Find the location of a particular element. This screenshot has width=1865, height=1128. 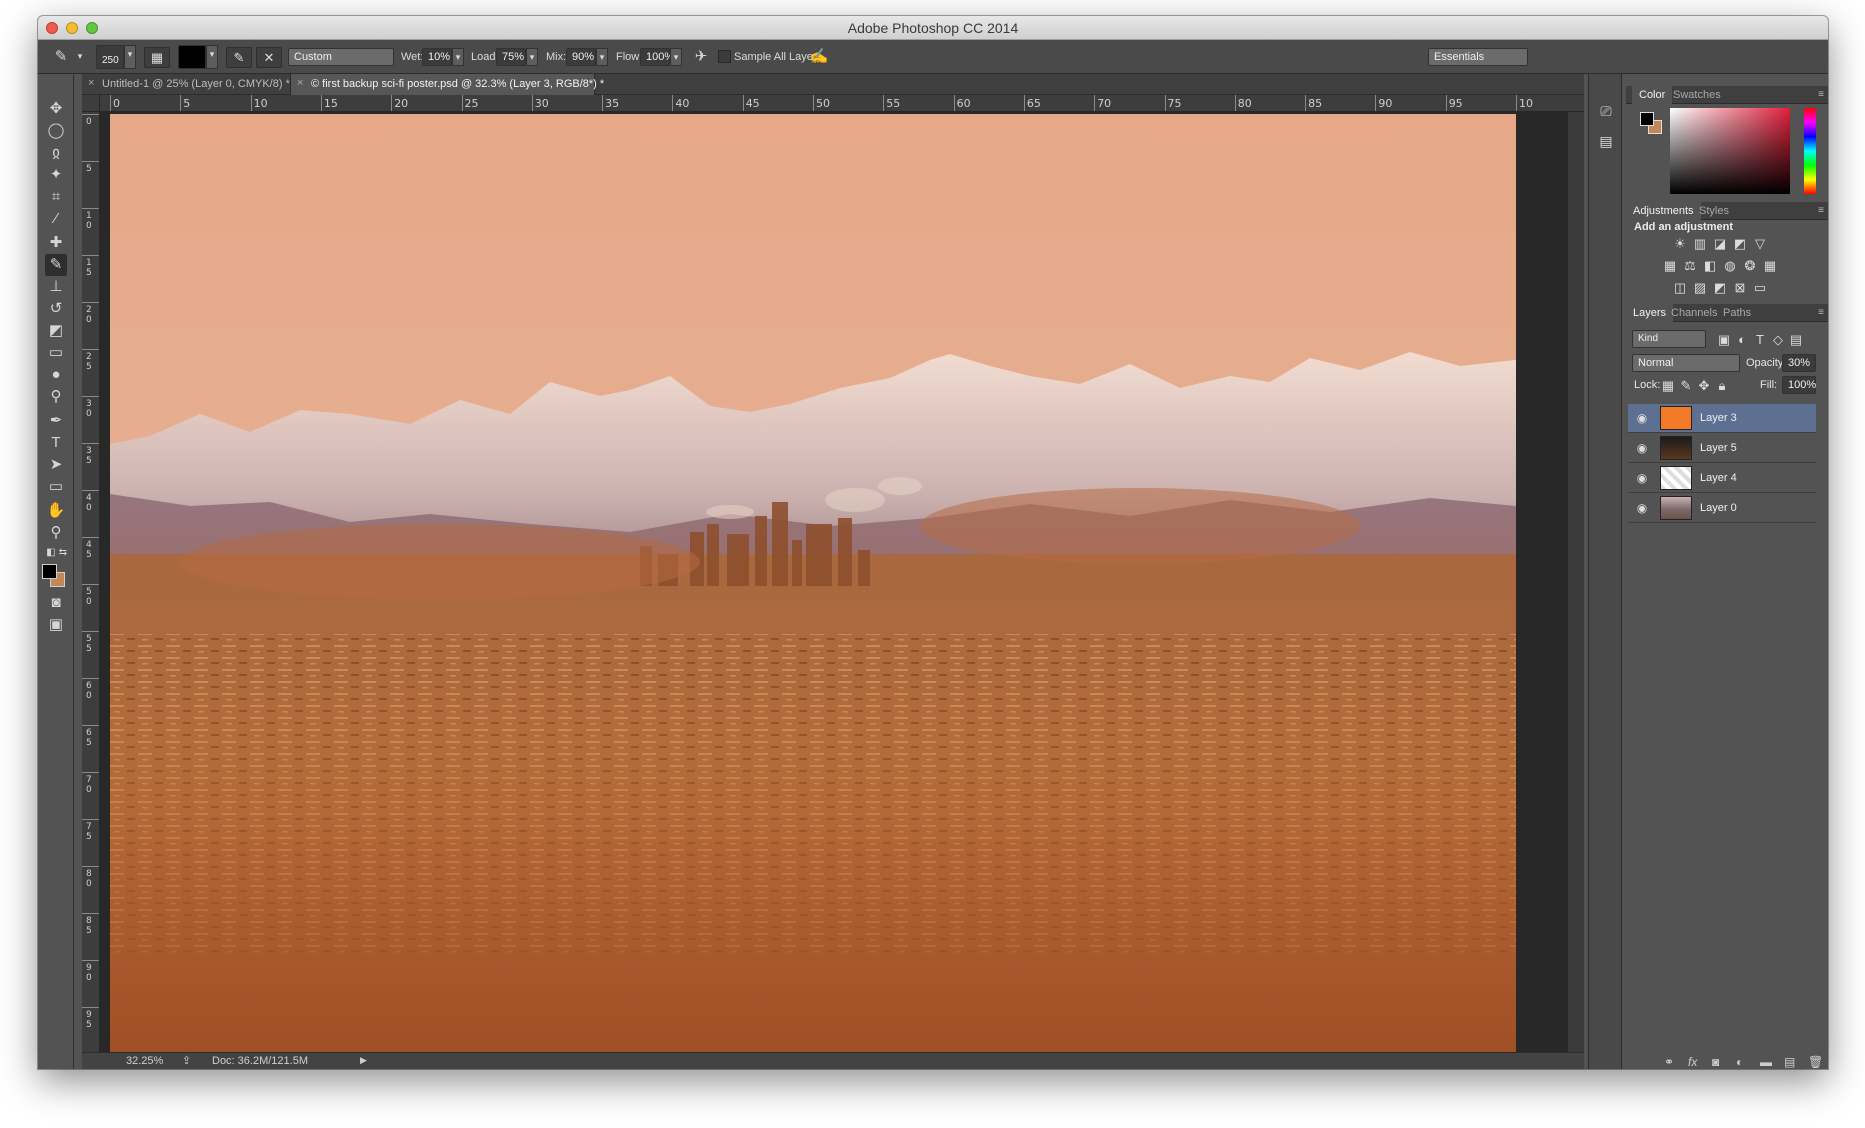

share-icon: ⇪ is located at coordinates (186, 1060).